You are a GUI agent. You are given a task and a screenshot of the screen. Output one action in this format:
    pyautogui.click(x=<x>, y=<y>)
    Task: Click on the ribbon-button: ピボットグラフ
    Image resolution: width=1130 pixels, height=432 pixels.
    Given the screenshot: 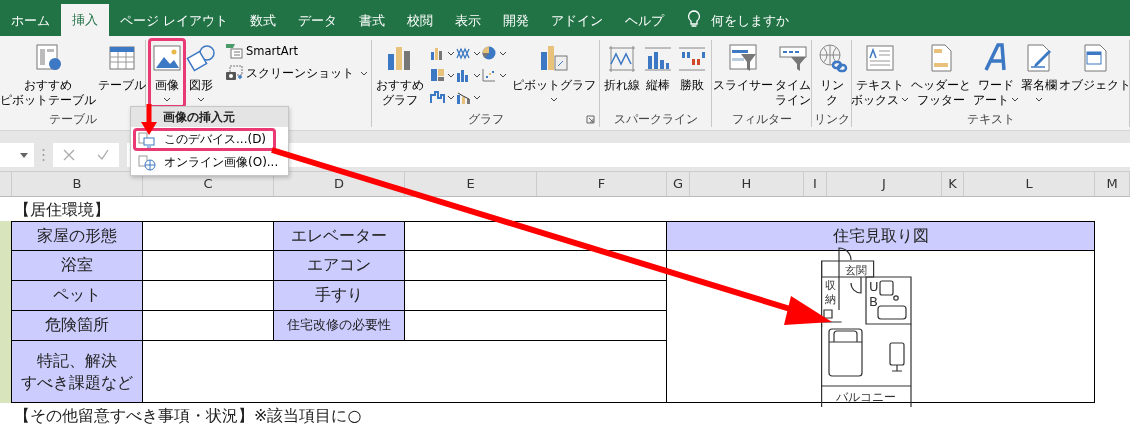 What is the action you would take?
    pyautogui.click(x=553, y=72)
    